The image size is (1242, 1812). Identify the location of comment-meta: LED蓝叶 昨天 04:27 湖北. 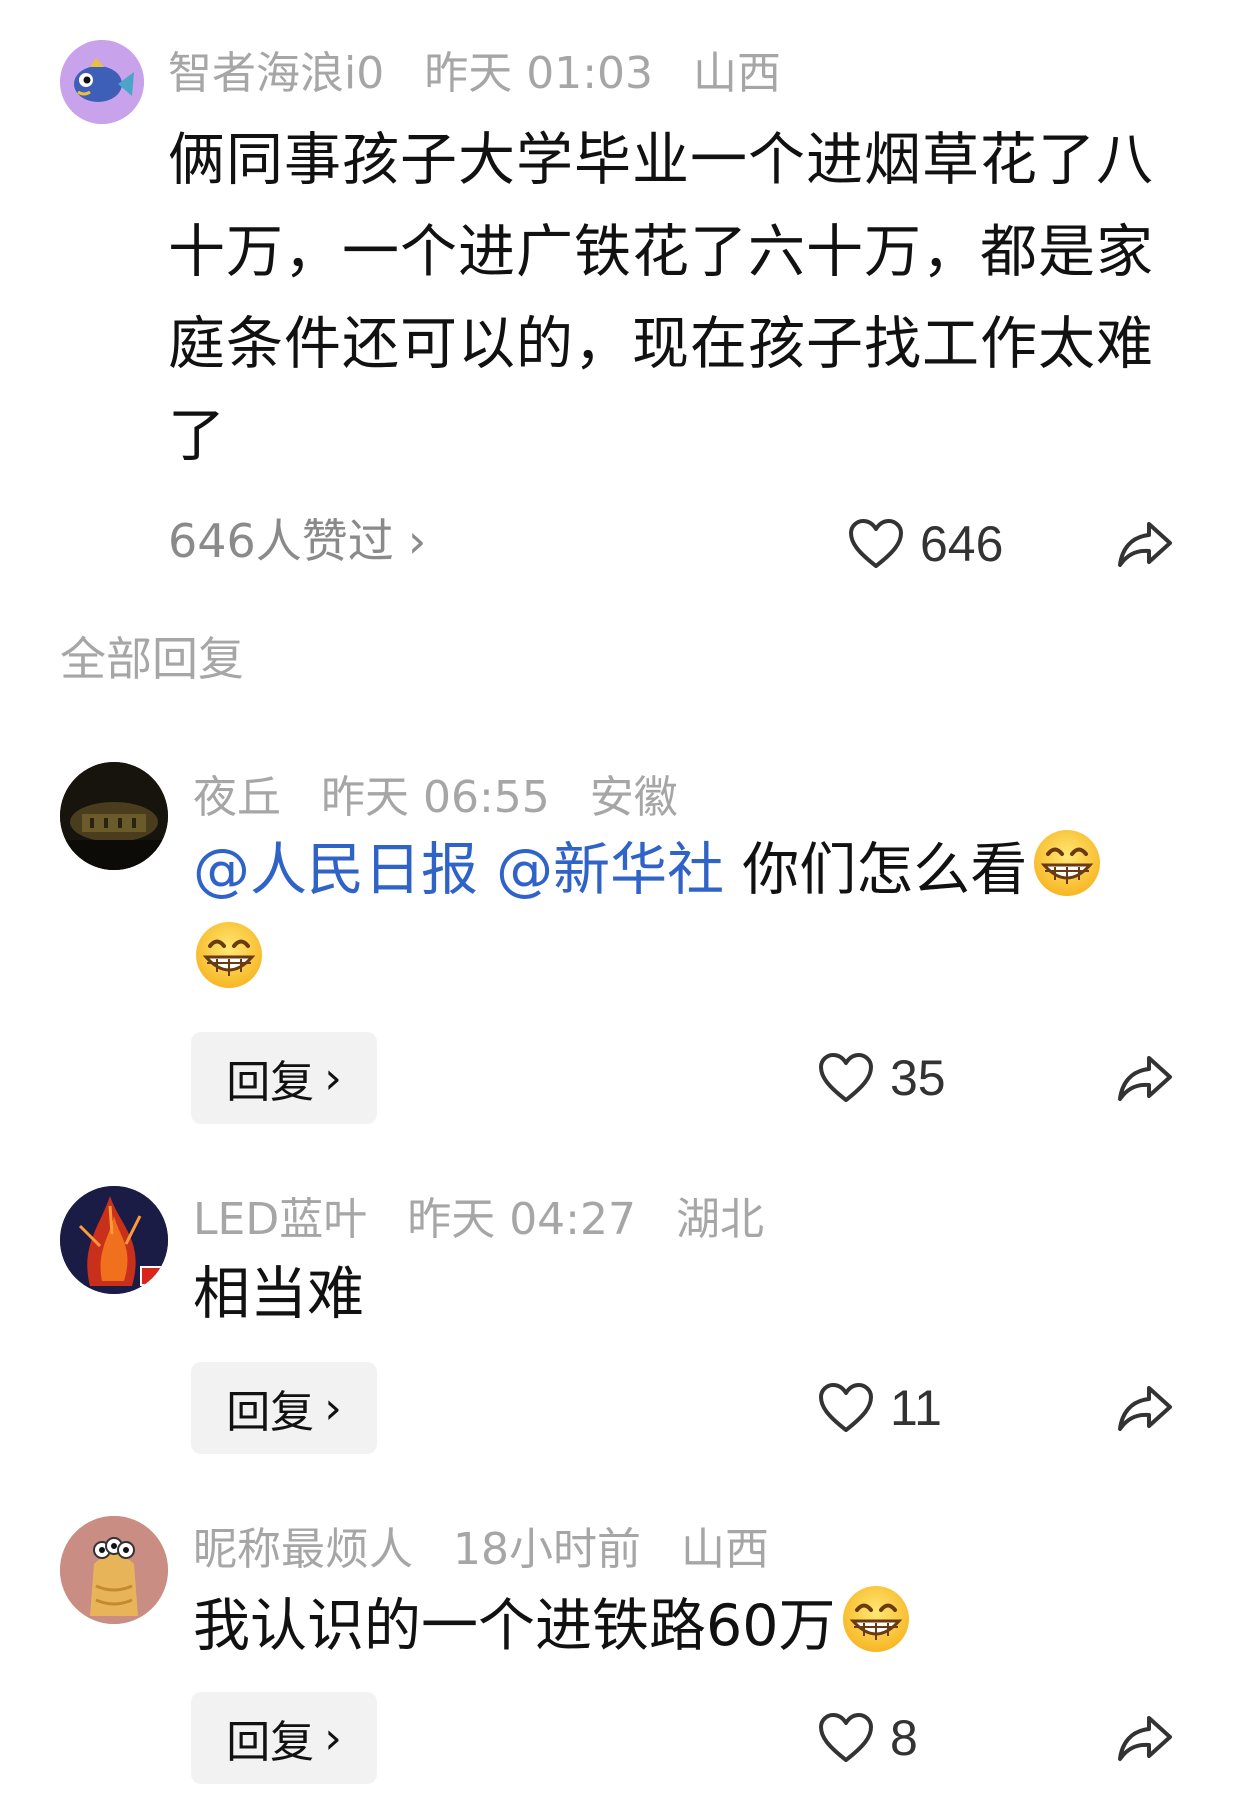
(491, 1220).